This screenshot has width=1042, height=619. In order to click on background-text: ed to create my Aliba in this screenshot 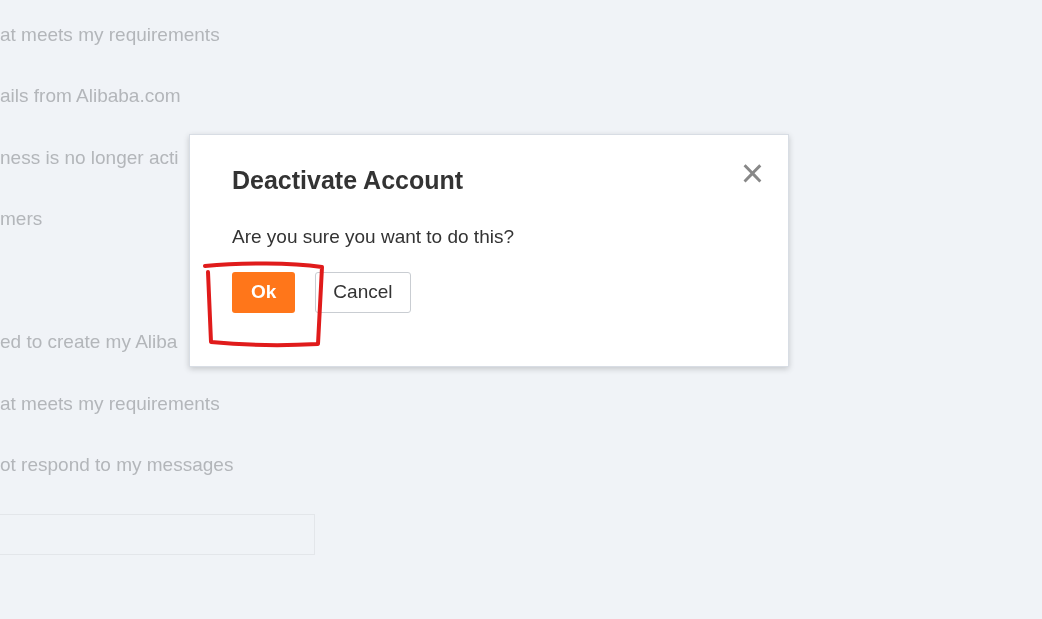, I will do `click(89, 342)`.